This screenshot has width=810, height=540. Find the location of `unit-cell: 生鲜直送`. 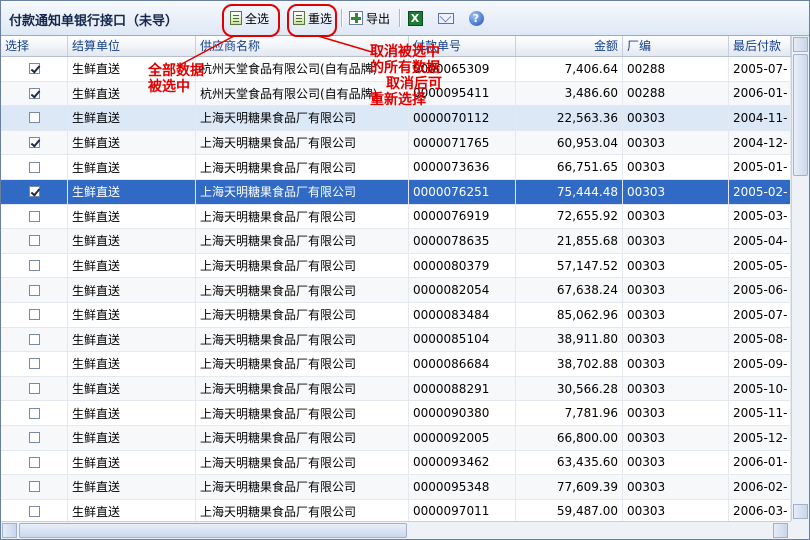

unit-cell: 生鲜直送 is located at coordinates (132, 364).